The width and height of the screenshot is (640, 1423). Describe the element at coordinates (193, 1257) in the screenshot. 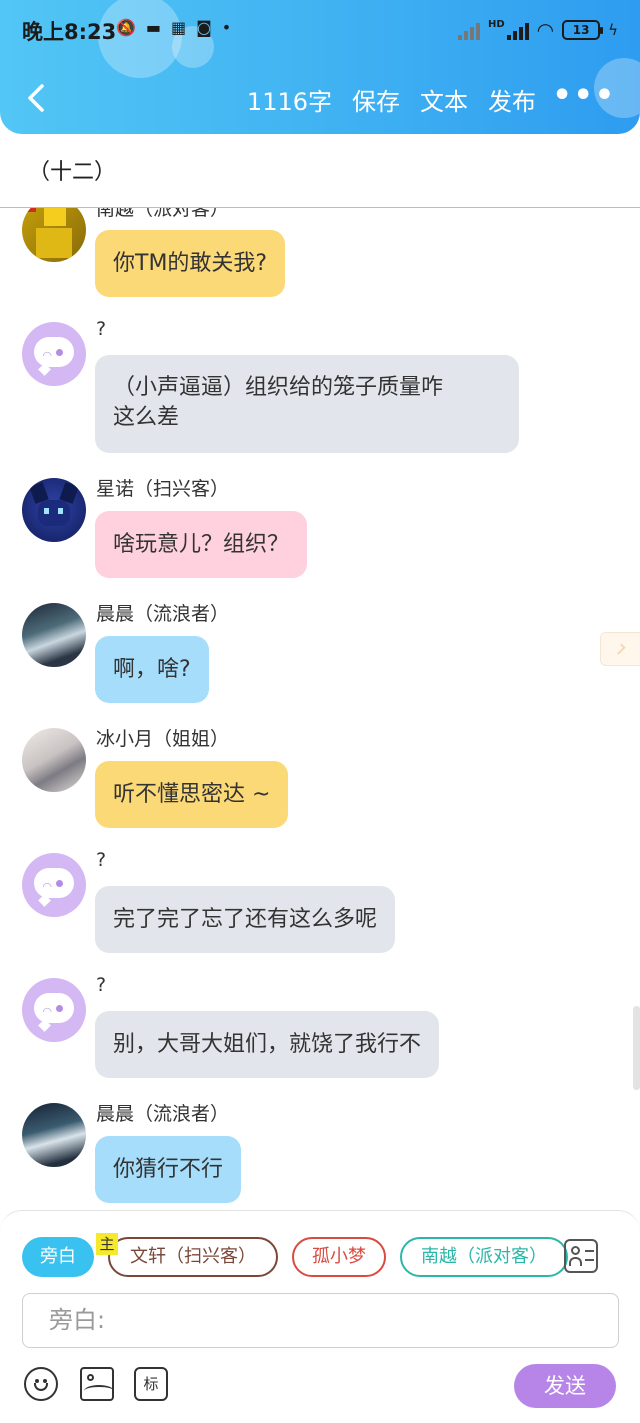

I see `role-chip: 文轩（扫兴客）` at that location.